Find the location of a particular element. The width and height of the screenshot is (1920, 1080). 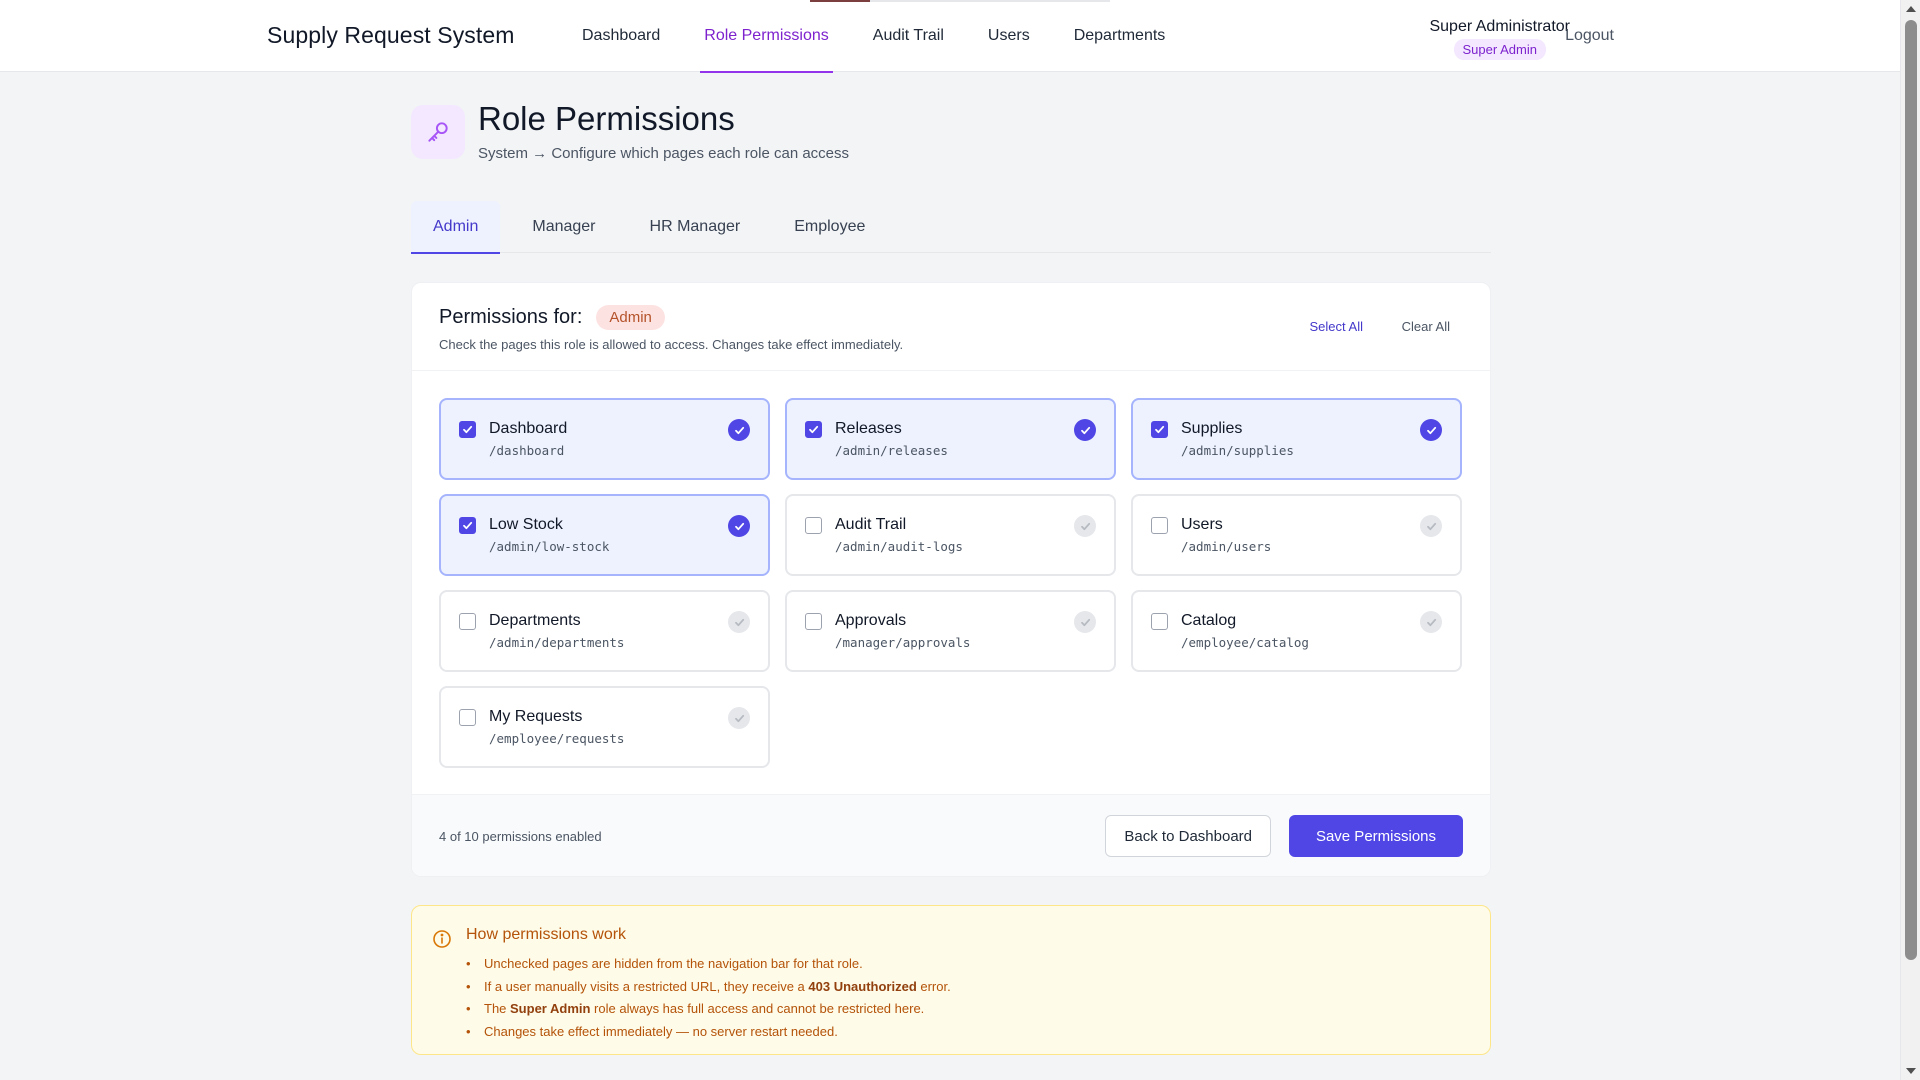

permission-card-departments: Departments/admin/departments is located at coordinates (604, 631).